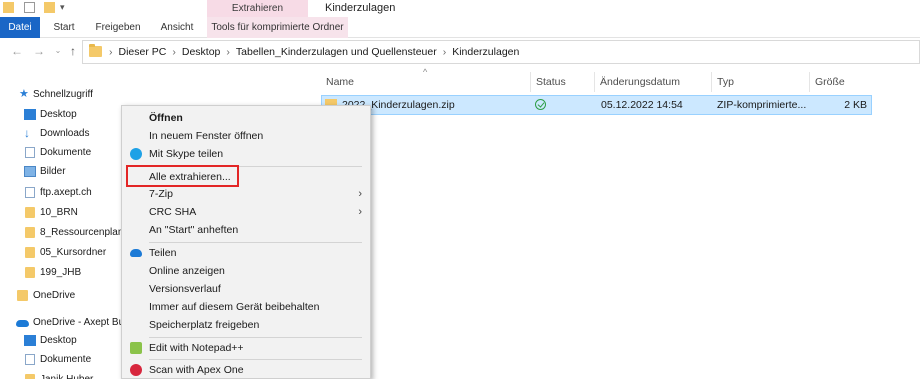 This screenshot has width=920, height=379. I want to click on menu-item-label: CRC SHA, so click(173, 212).